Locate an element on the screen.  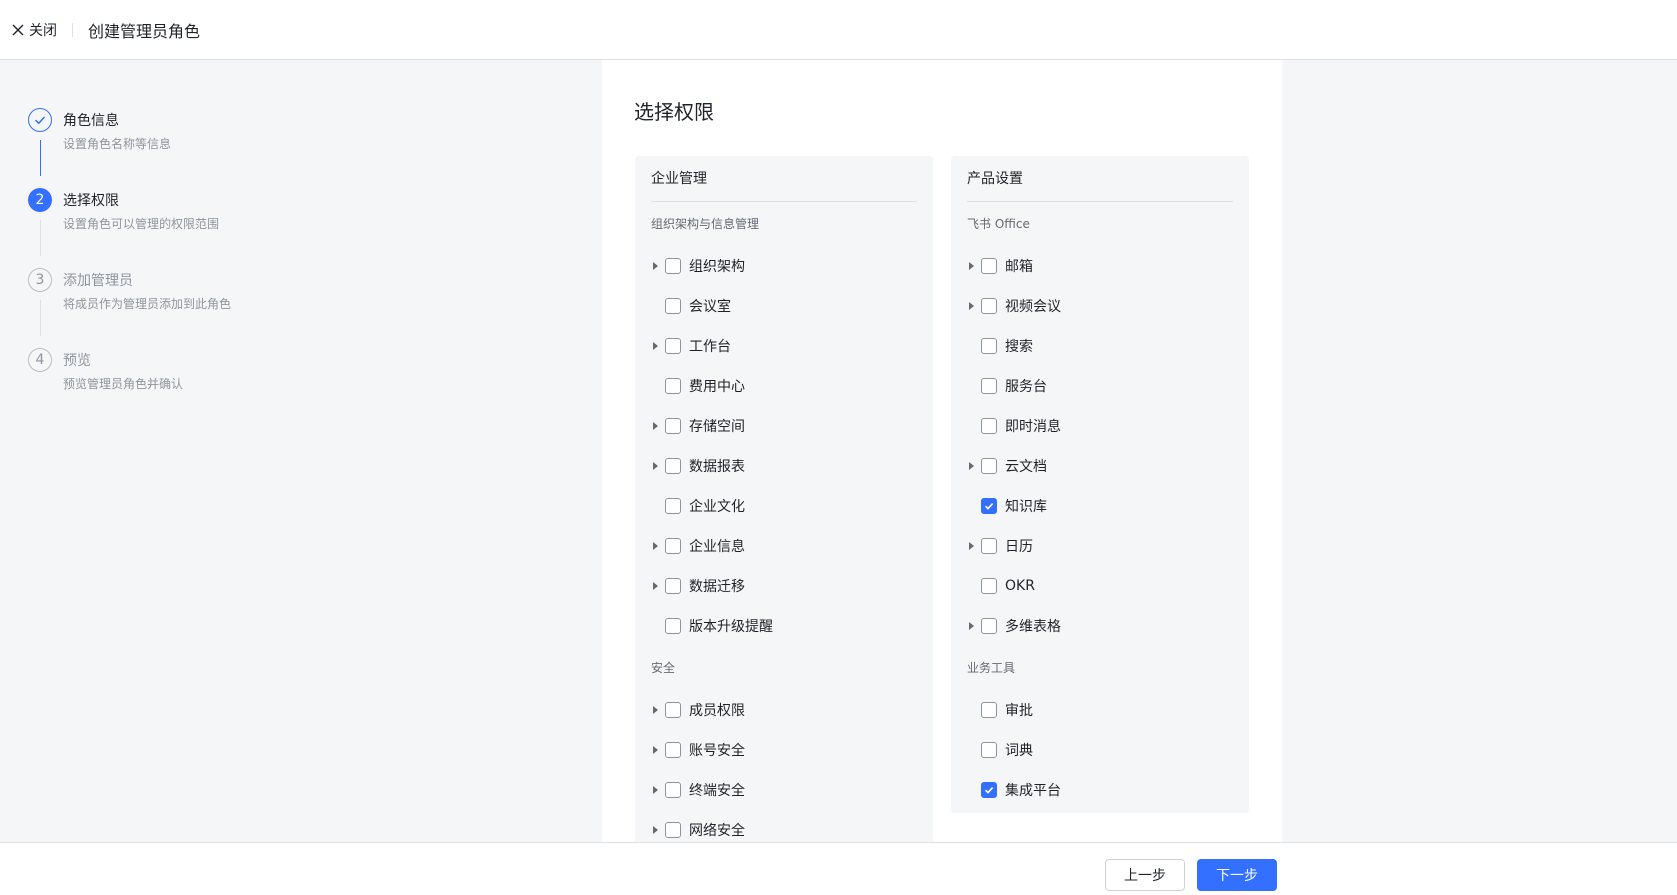
permission-item: 存储空间 is located at coordinates (784, 426).